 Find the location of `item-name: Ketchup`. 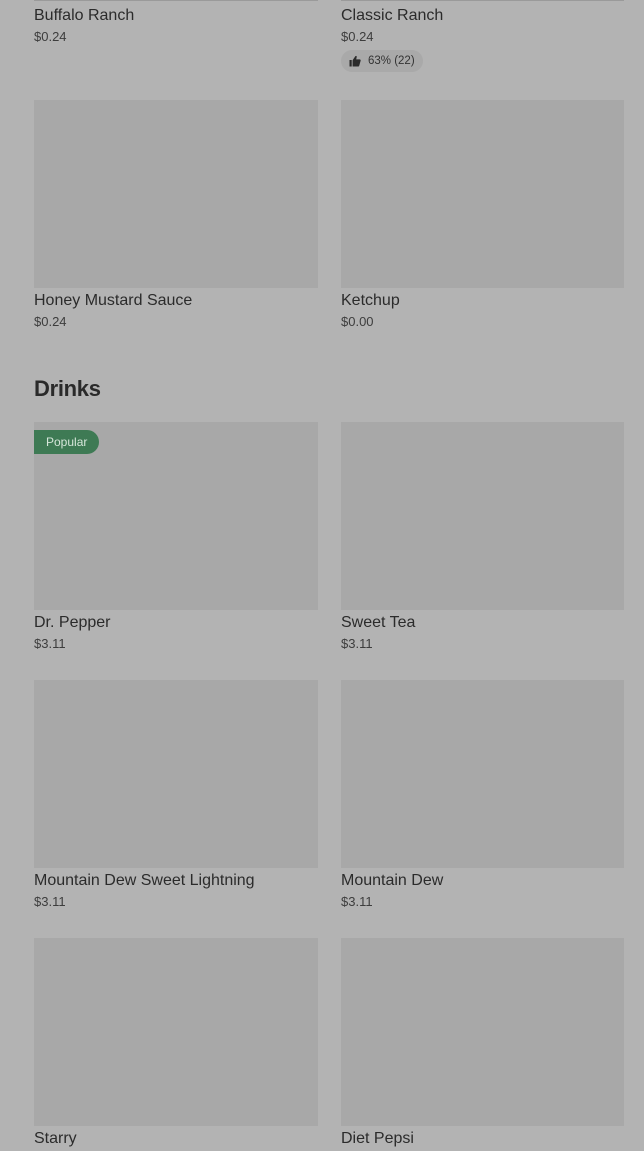

item-name: Ketchup is located at coordinates (370, 300).